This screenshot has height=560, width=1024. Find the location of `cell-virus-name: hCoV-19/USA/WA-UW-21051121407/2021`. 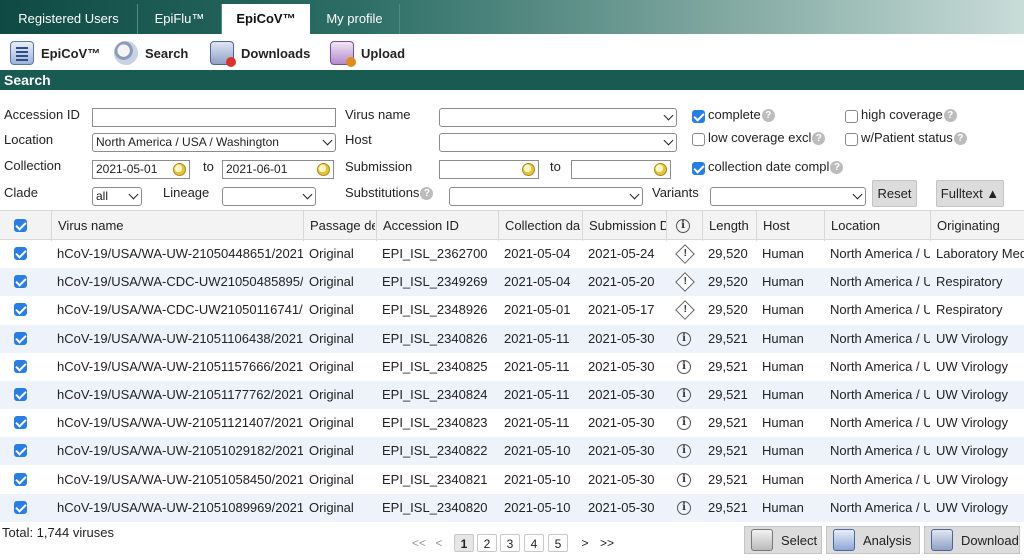

cell-virus-name: hCoV-19/USA/WA-UW-21051121407/2021 is located at coordinates (177, 423).